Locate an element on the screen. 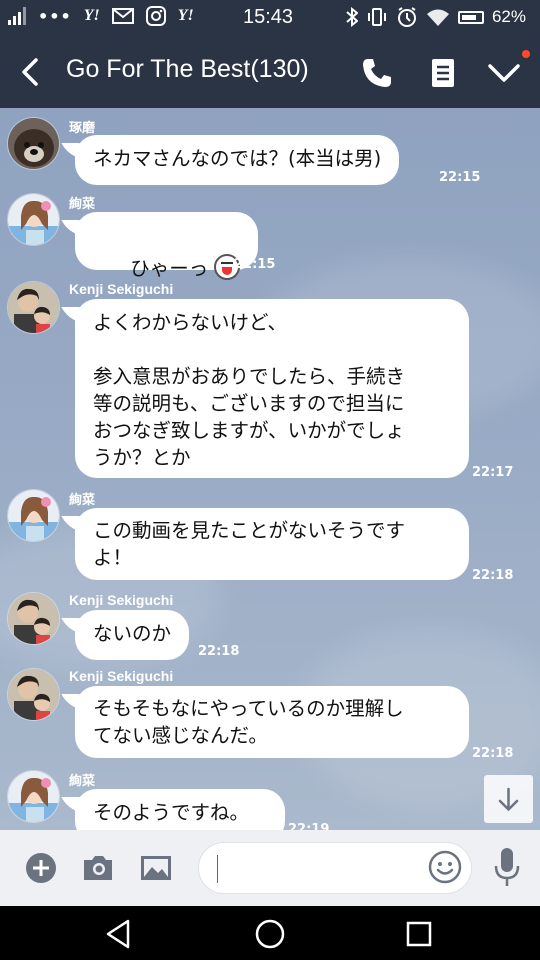  chevron-check-icon is located at coordinates (504, 73).